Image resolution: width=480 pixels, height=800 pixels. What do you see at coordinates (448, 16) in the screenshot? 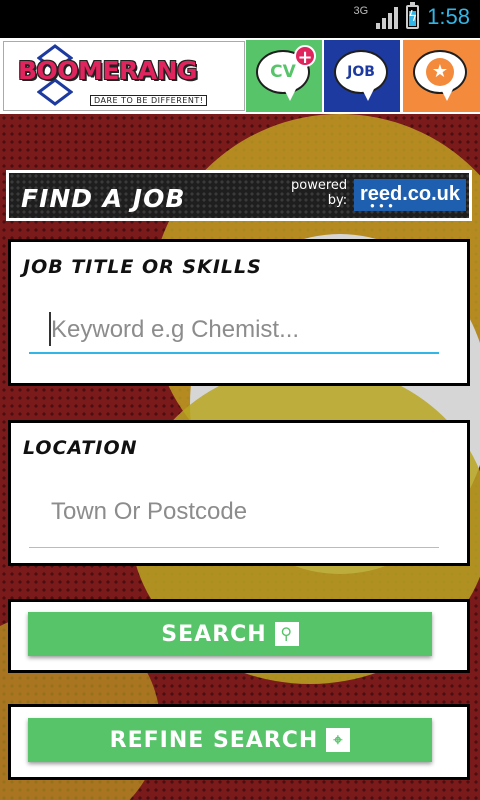
I see `clock: 1:58` at bounding box center [448, 16].